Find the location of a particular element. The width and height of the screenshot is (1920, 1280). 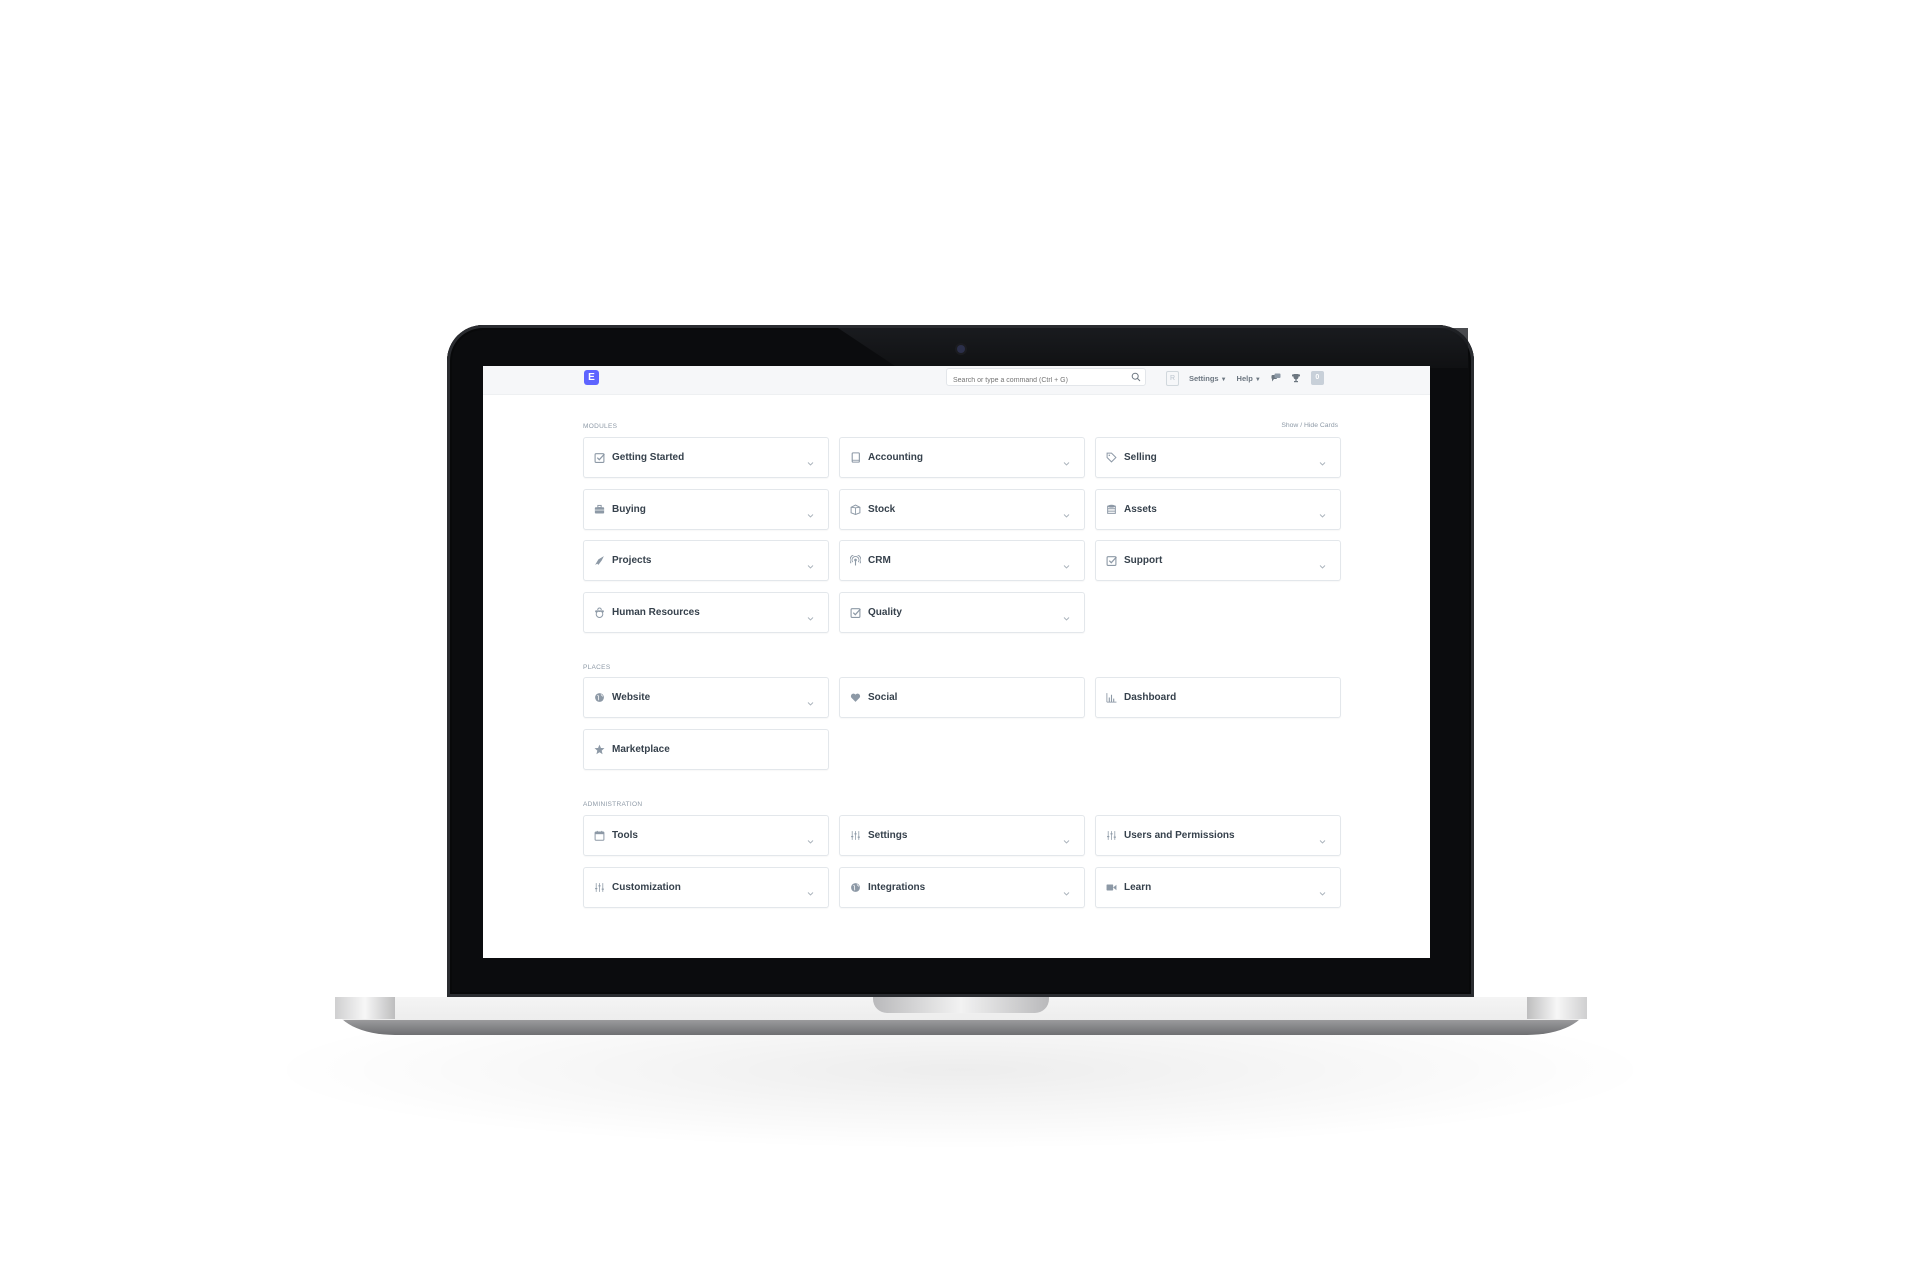

search-box is located at coordinates (1046, 378).